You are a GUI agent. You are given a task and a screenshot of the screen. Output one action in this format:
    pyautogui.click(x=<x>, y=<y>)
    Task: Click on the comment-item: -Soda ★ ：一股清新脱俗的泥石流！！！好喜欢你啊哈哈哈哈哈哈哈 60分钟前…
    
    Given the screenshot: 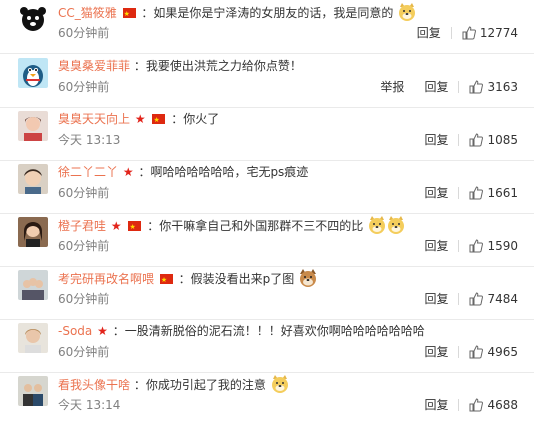 What is the action you would take?
    pyautogui.click(x=267, y=346)
    